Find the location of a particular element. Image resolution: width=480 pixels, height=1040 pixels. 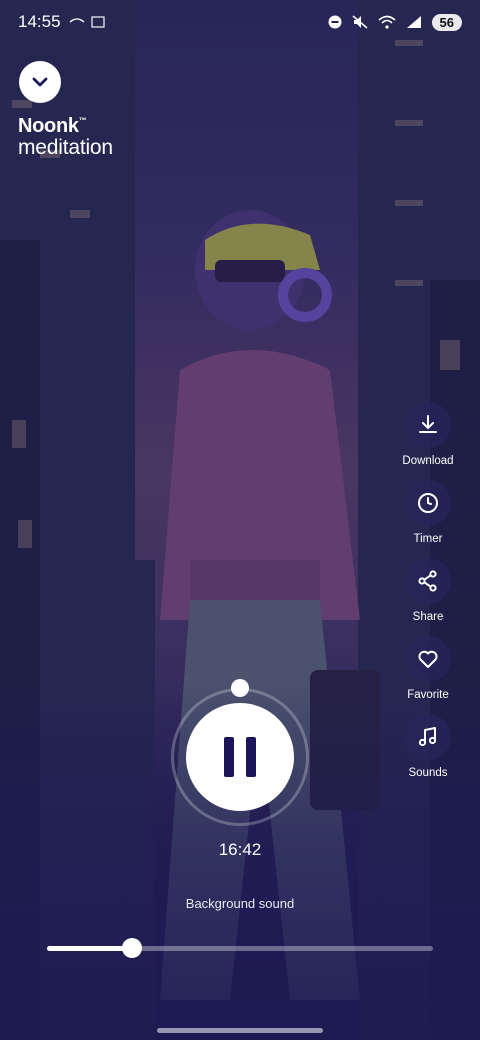

download-button: Download is located at coordinates (428, 441).